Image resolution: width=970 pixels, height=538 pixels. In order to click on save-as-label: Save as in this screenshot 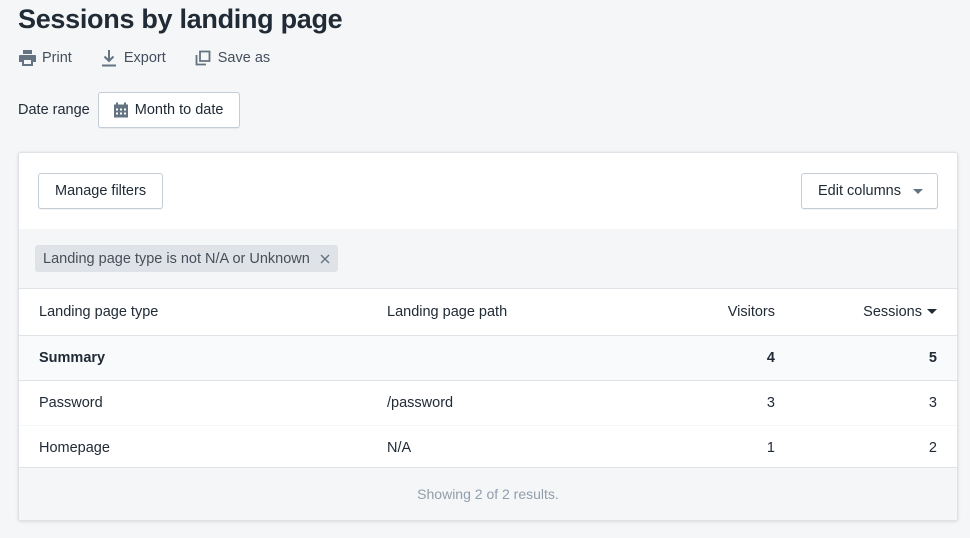, I will do `click(244, 58)`.